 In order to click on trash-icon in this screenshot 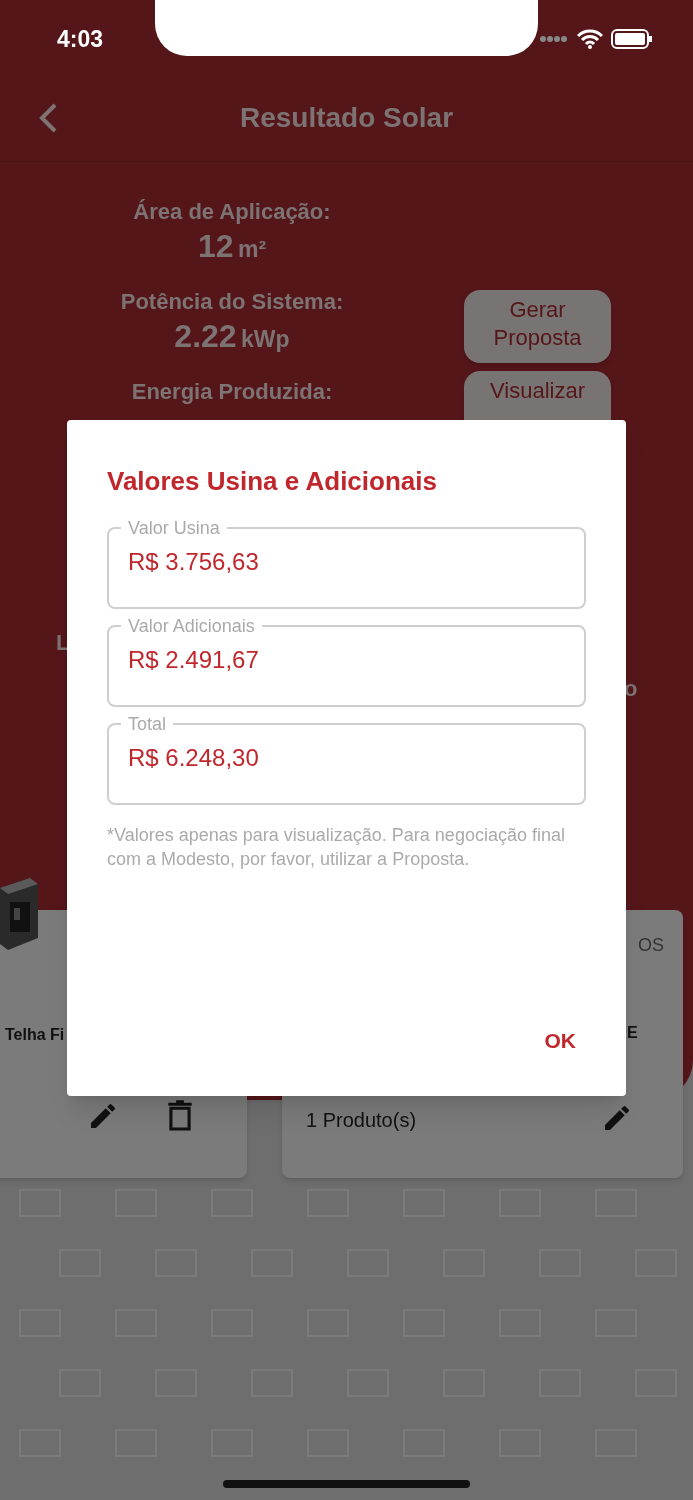, I will do `click(180, 1116)`.